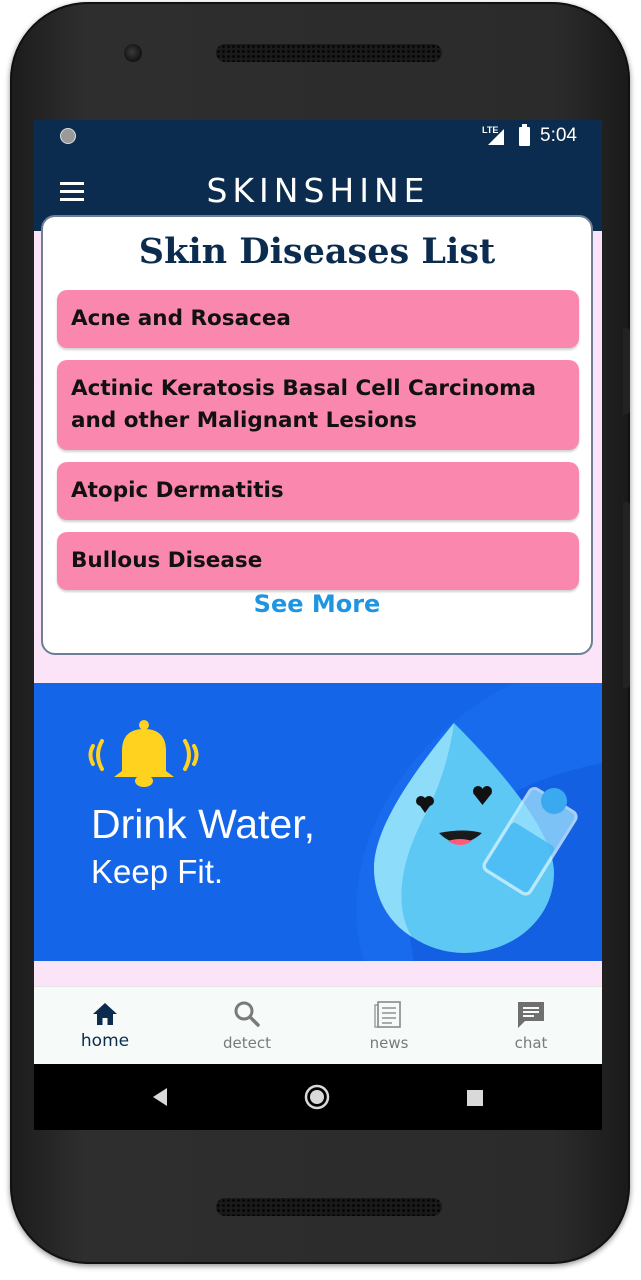  I want to click on home-circle-icon, so click(317, 1097).